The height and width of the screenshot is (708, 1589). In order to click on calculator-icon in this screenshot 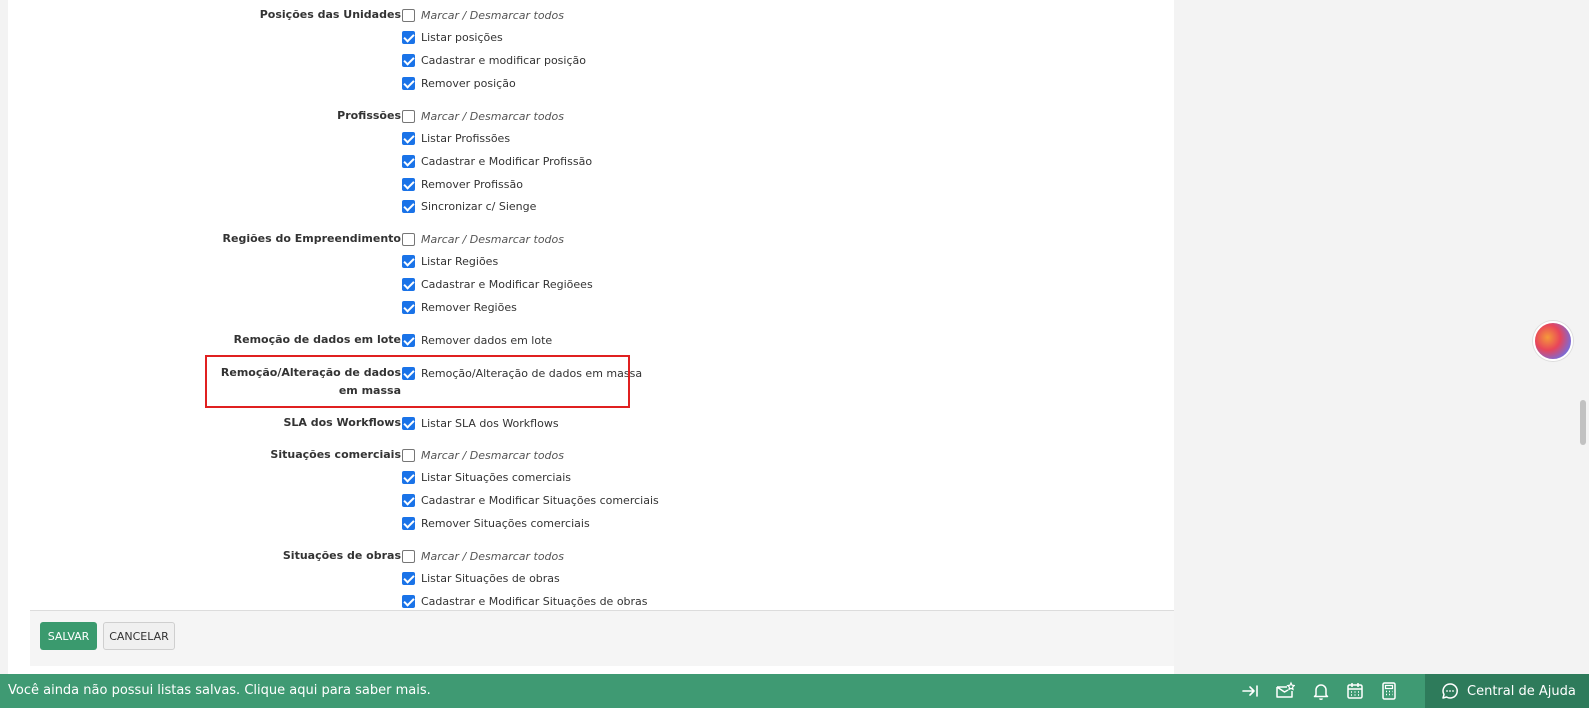, I will do `click(1389, 691)`.